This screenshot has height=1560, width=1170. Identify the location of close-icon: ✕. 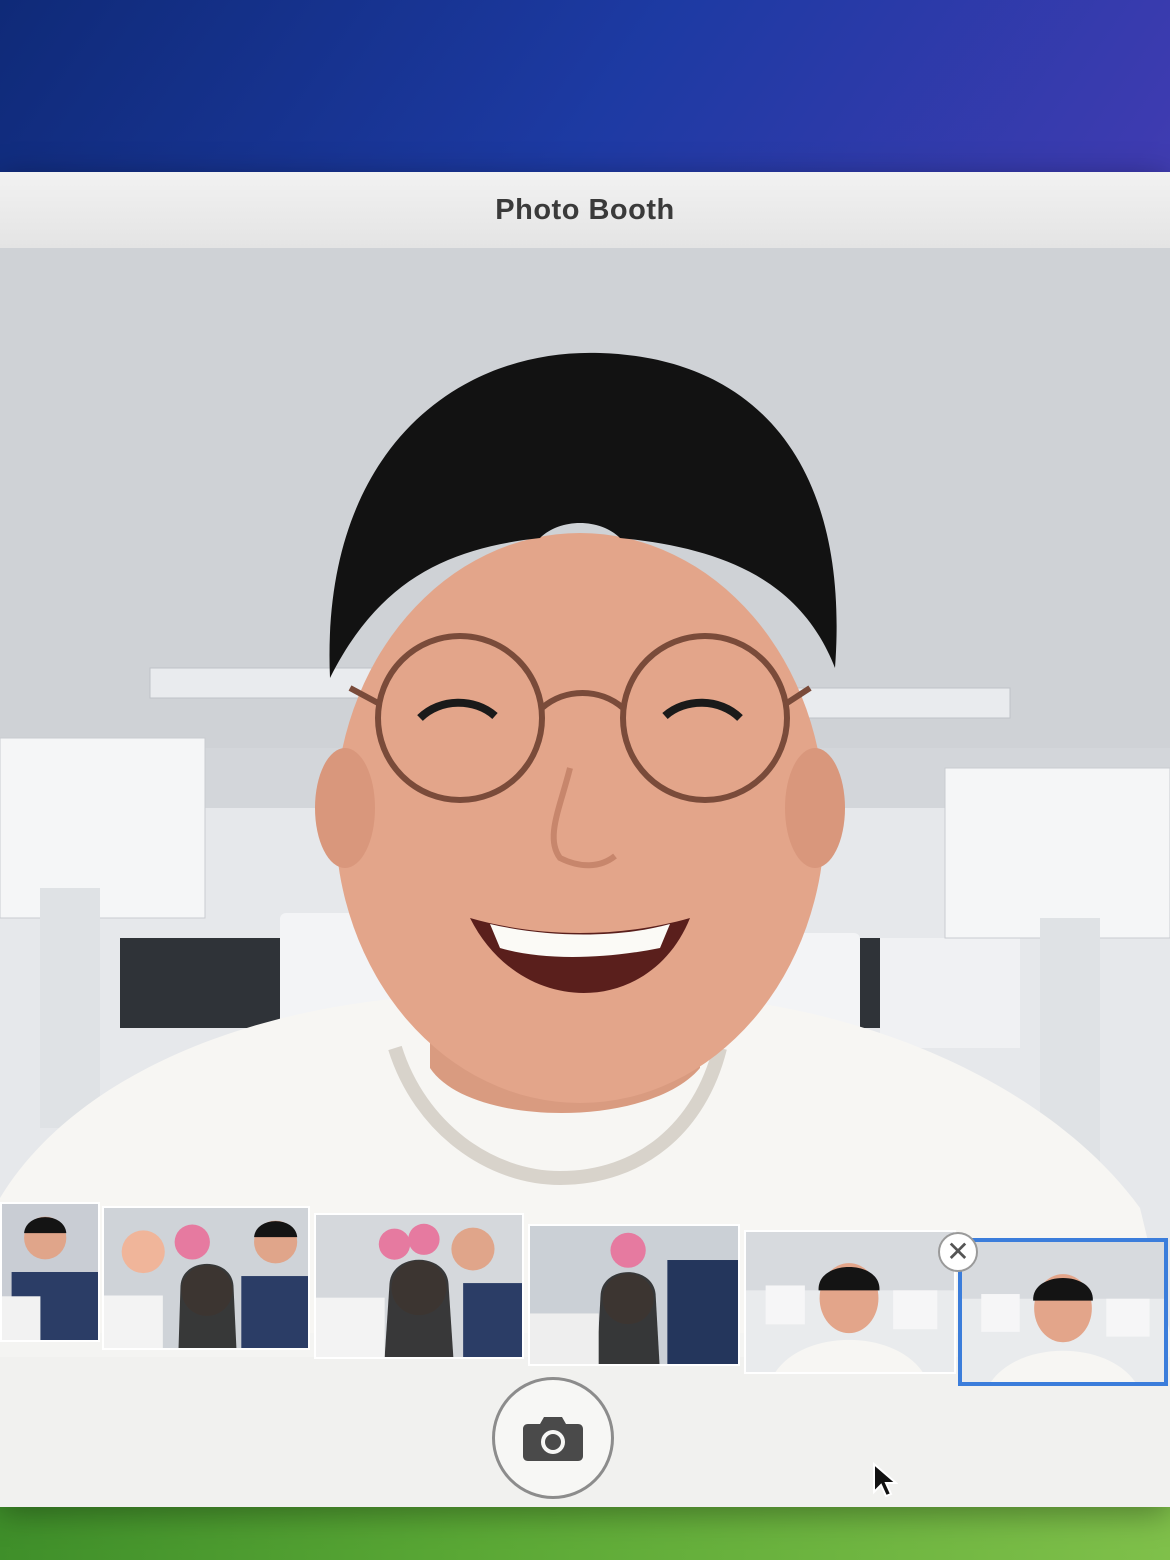
(958, 1251).